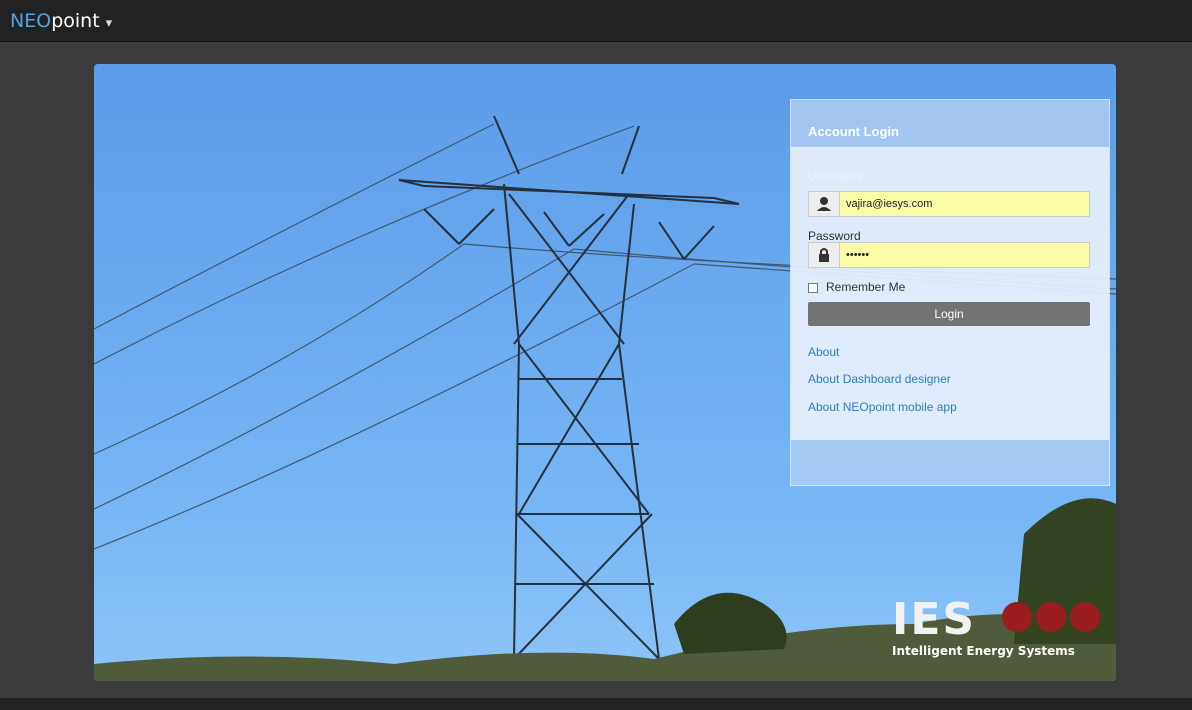 Image resolution: width=1192 pixels, height=710 pixels. What do you see at coordinates (823, 352) in the screenshot?
I see `about-link: About` at bounding box center [823, 352].